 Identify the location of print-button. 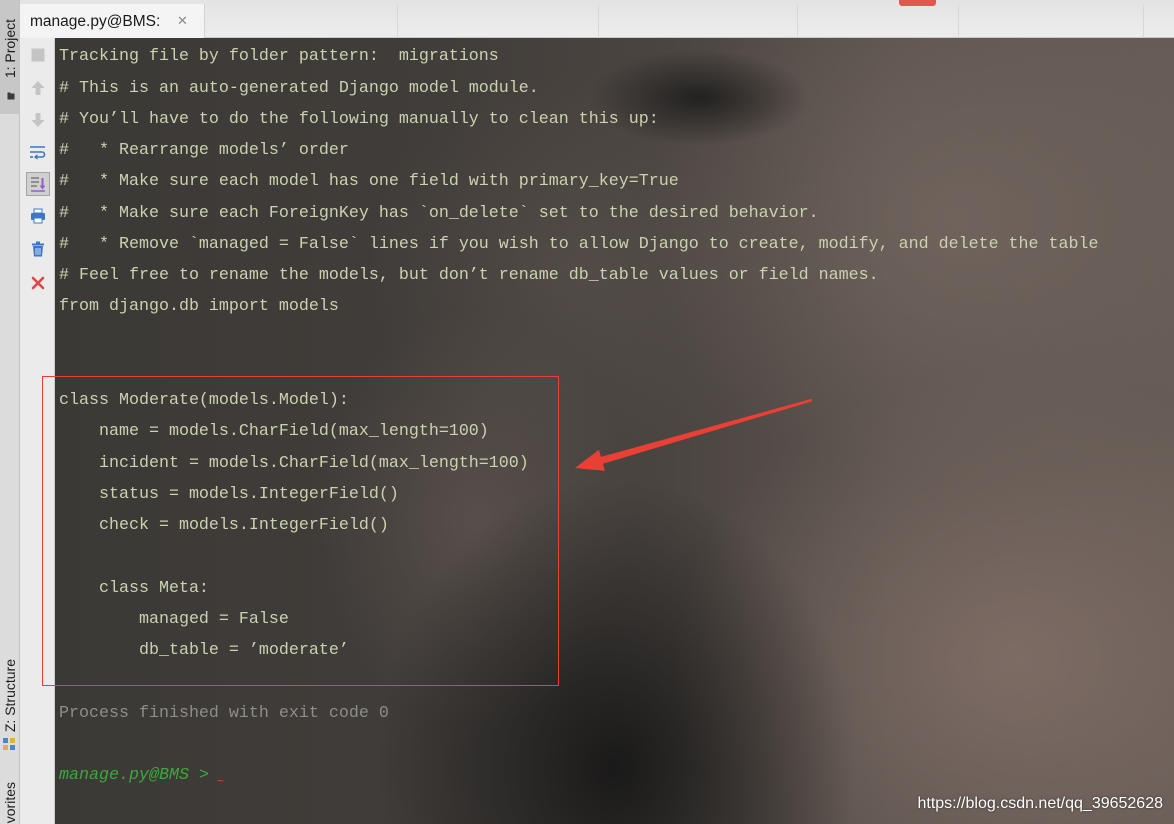
(38, 216).